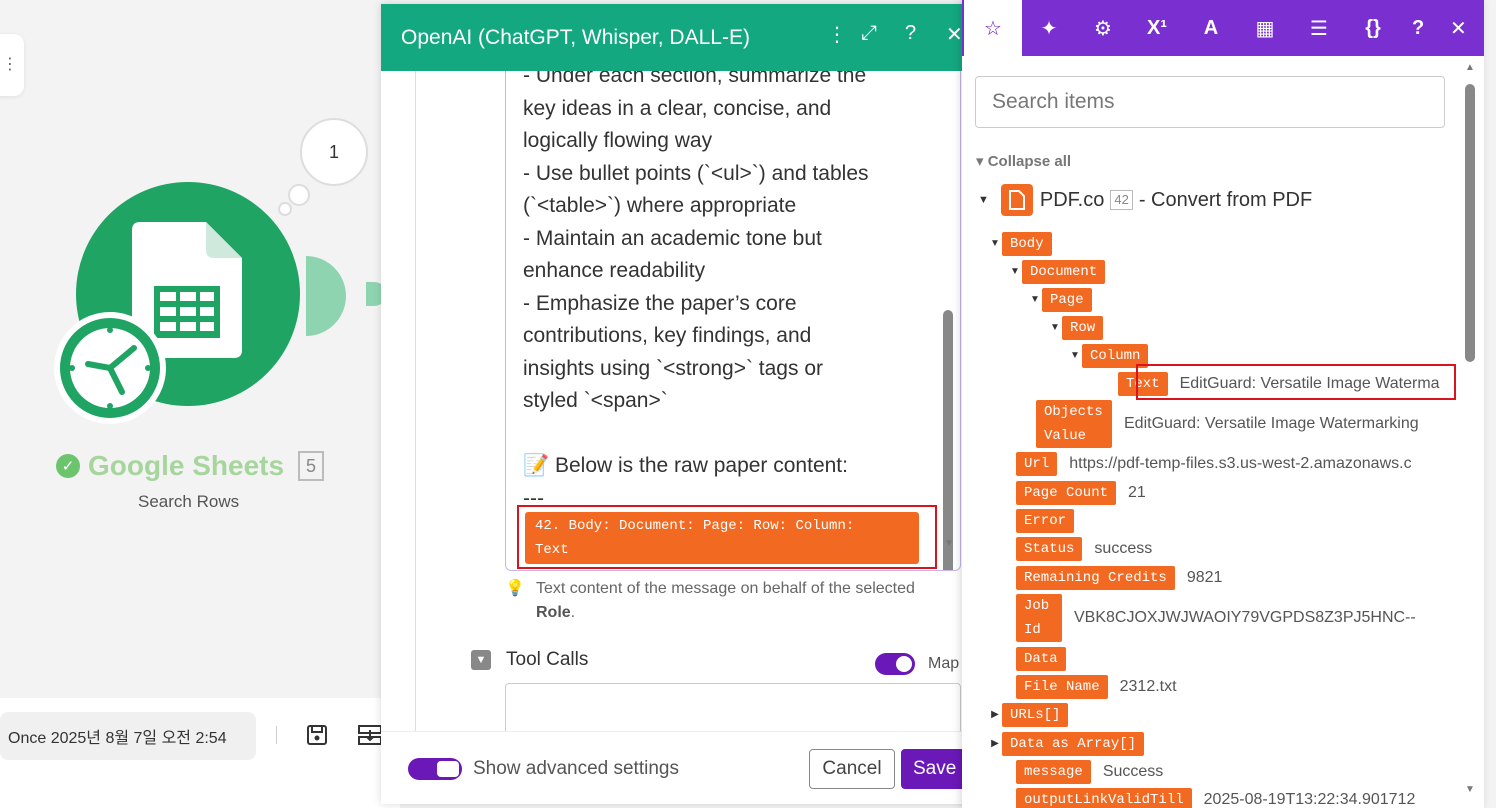 The width and height of the screenshot is (1496, 808). Describe the element at coordinates (1296, 382) in the screenshot. I see `highlight-box` at that location.